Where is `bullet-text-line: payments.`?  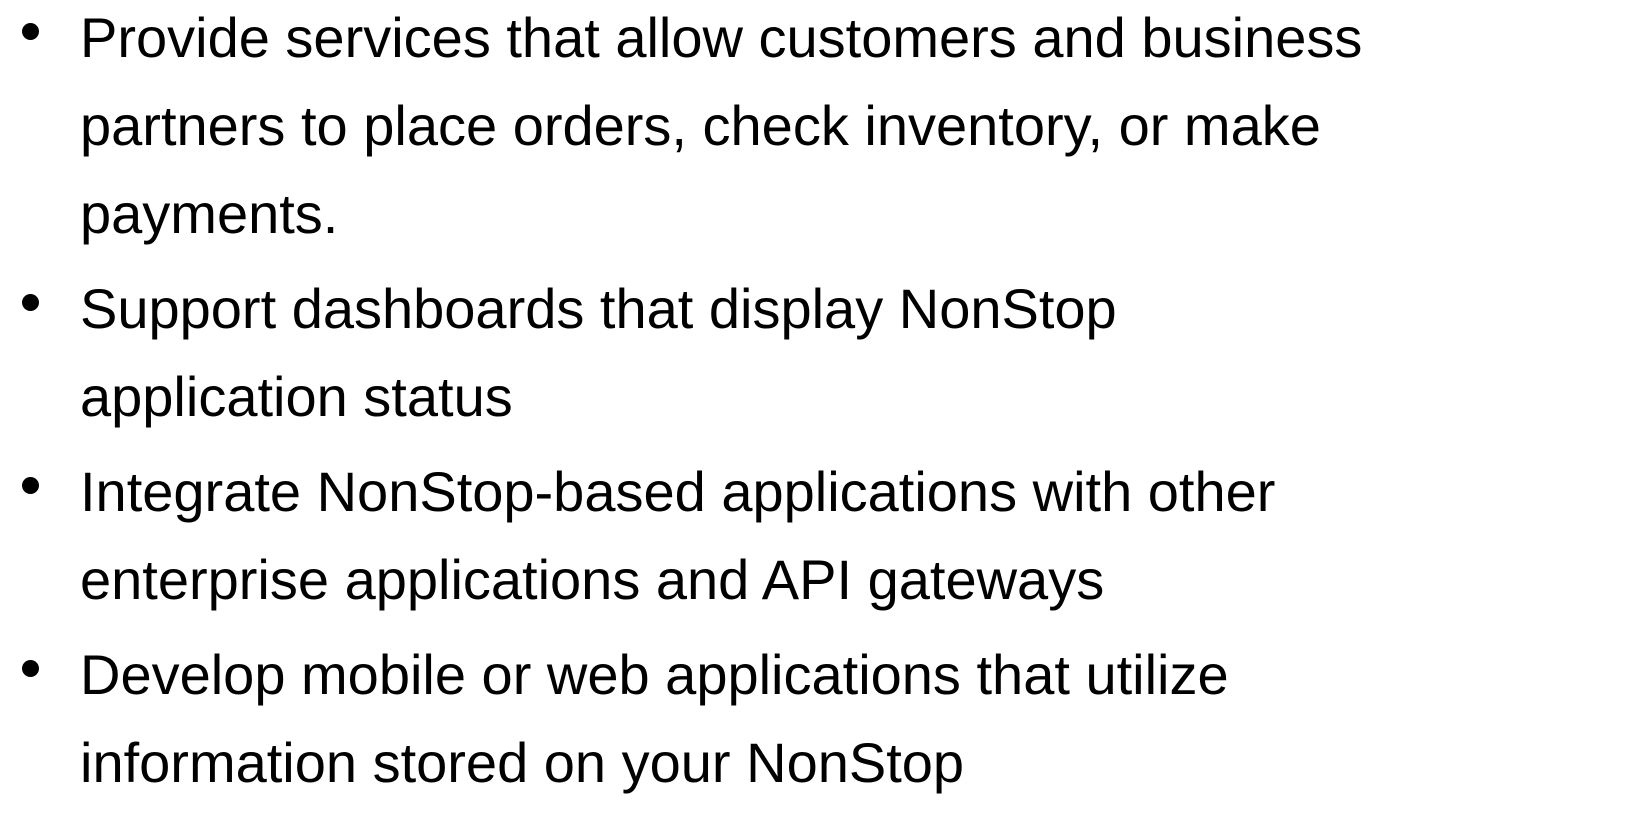
bullet-text-line: payments. is located at coordinates (209, 213).